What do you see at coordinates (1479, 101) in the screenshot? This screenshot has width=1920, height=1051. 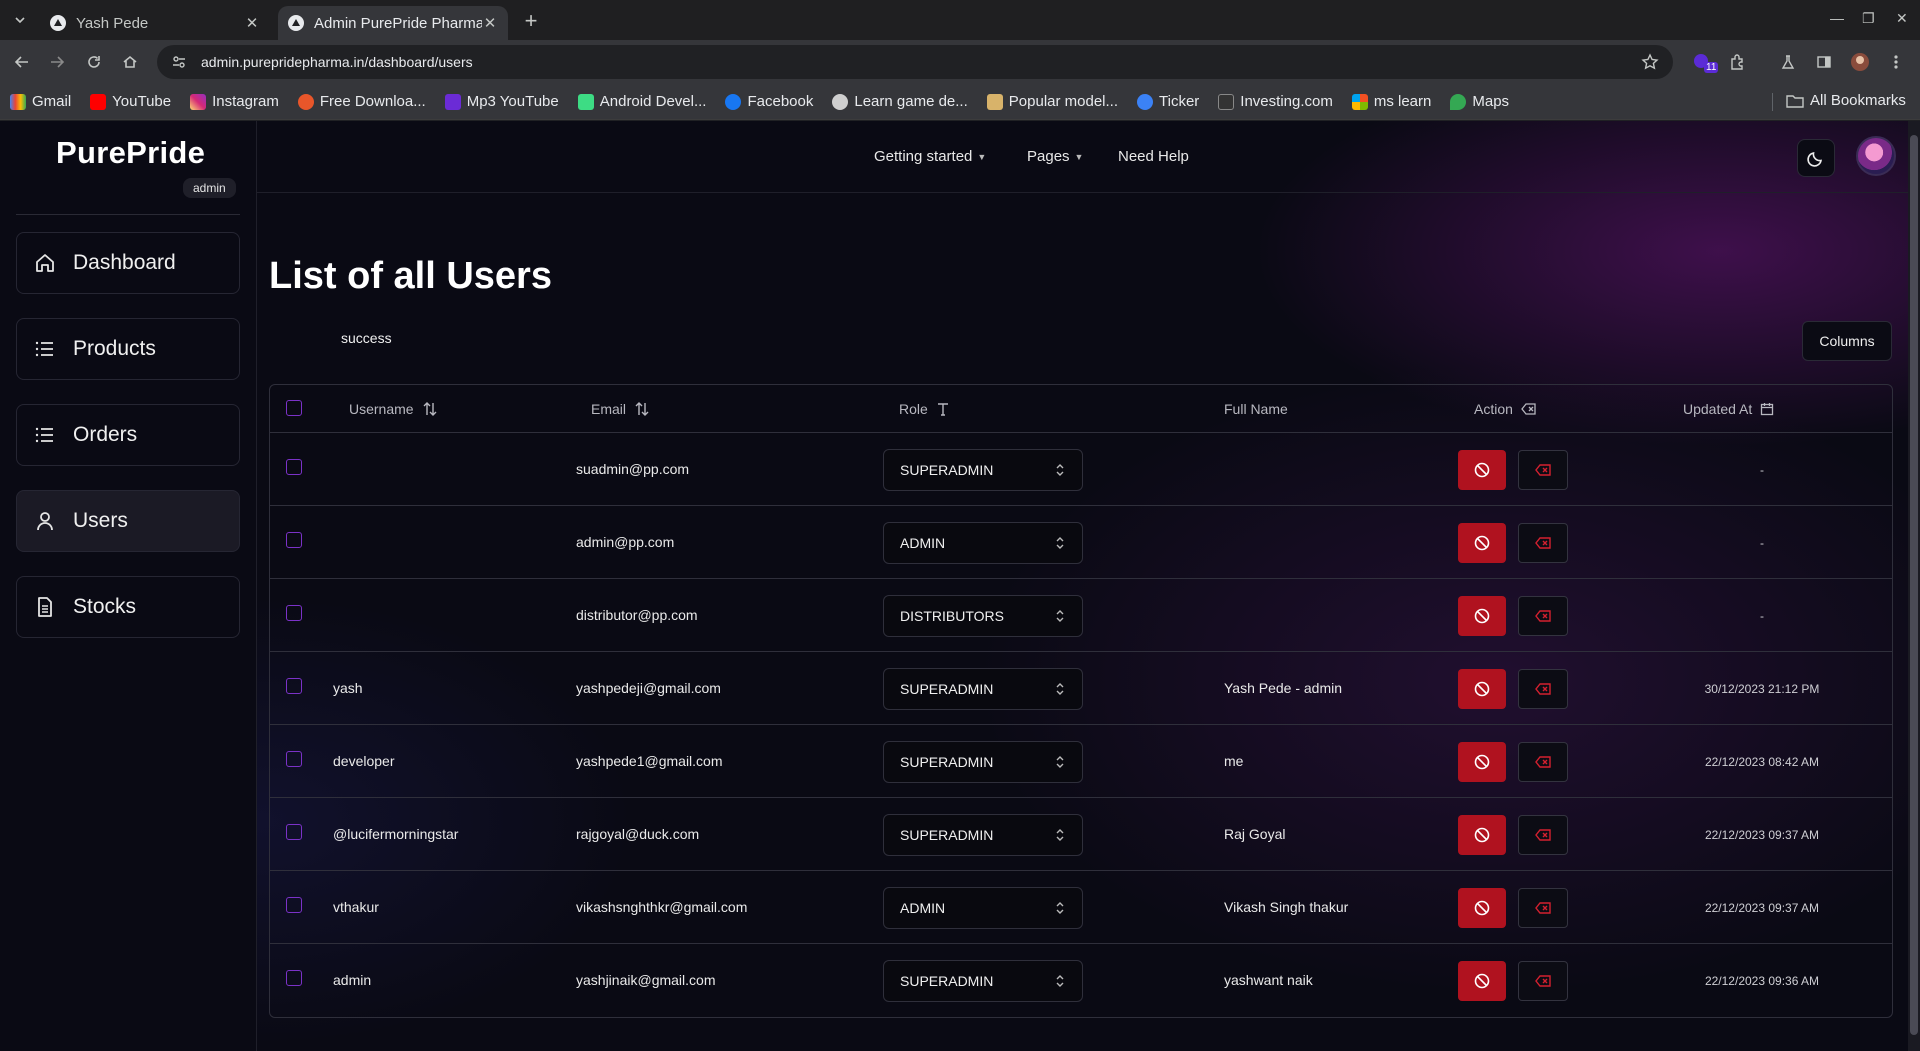 I see `bookmark-maps: Maps` at bounding box center [1479, 101].